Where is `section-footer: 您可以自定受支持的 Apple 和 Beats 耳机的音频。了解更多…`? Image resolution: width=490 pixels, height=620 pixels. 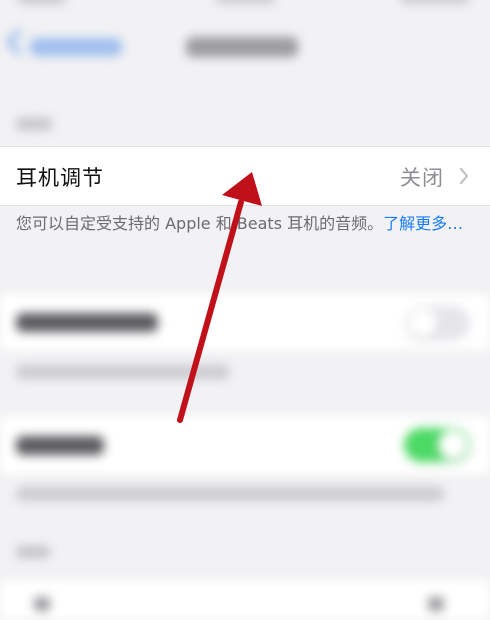
section-footer: 您可以自定受支持的 Apple 和 Beats 耳机的音频。了解更多… is located at coordinates (241, 224).